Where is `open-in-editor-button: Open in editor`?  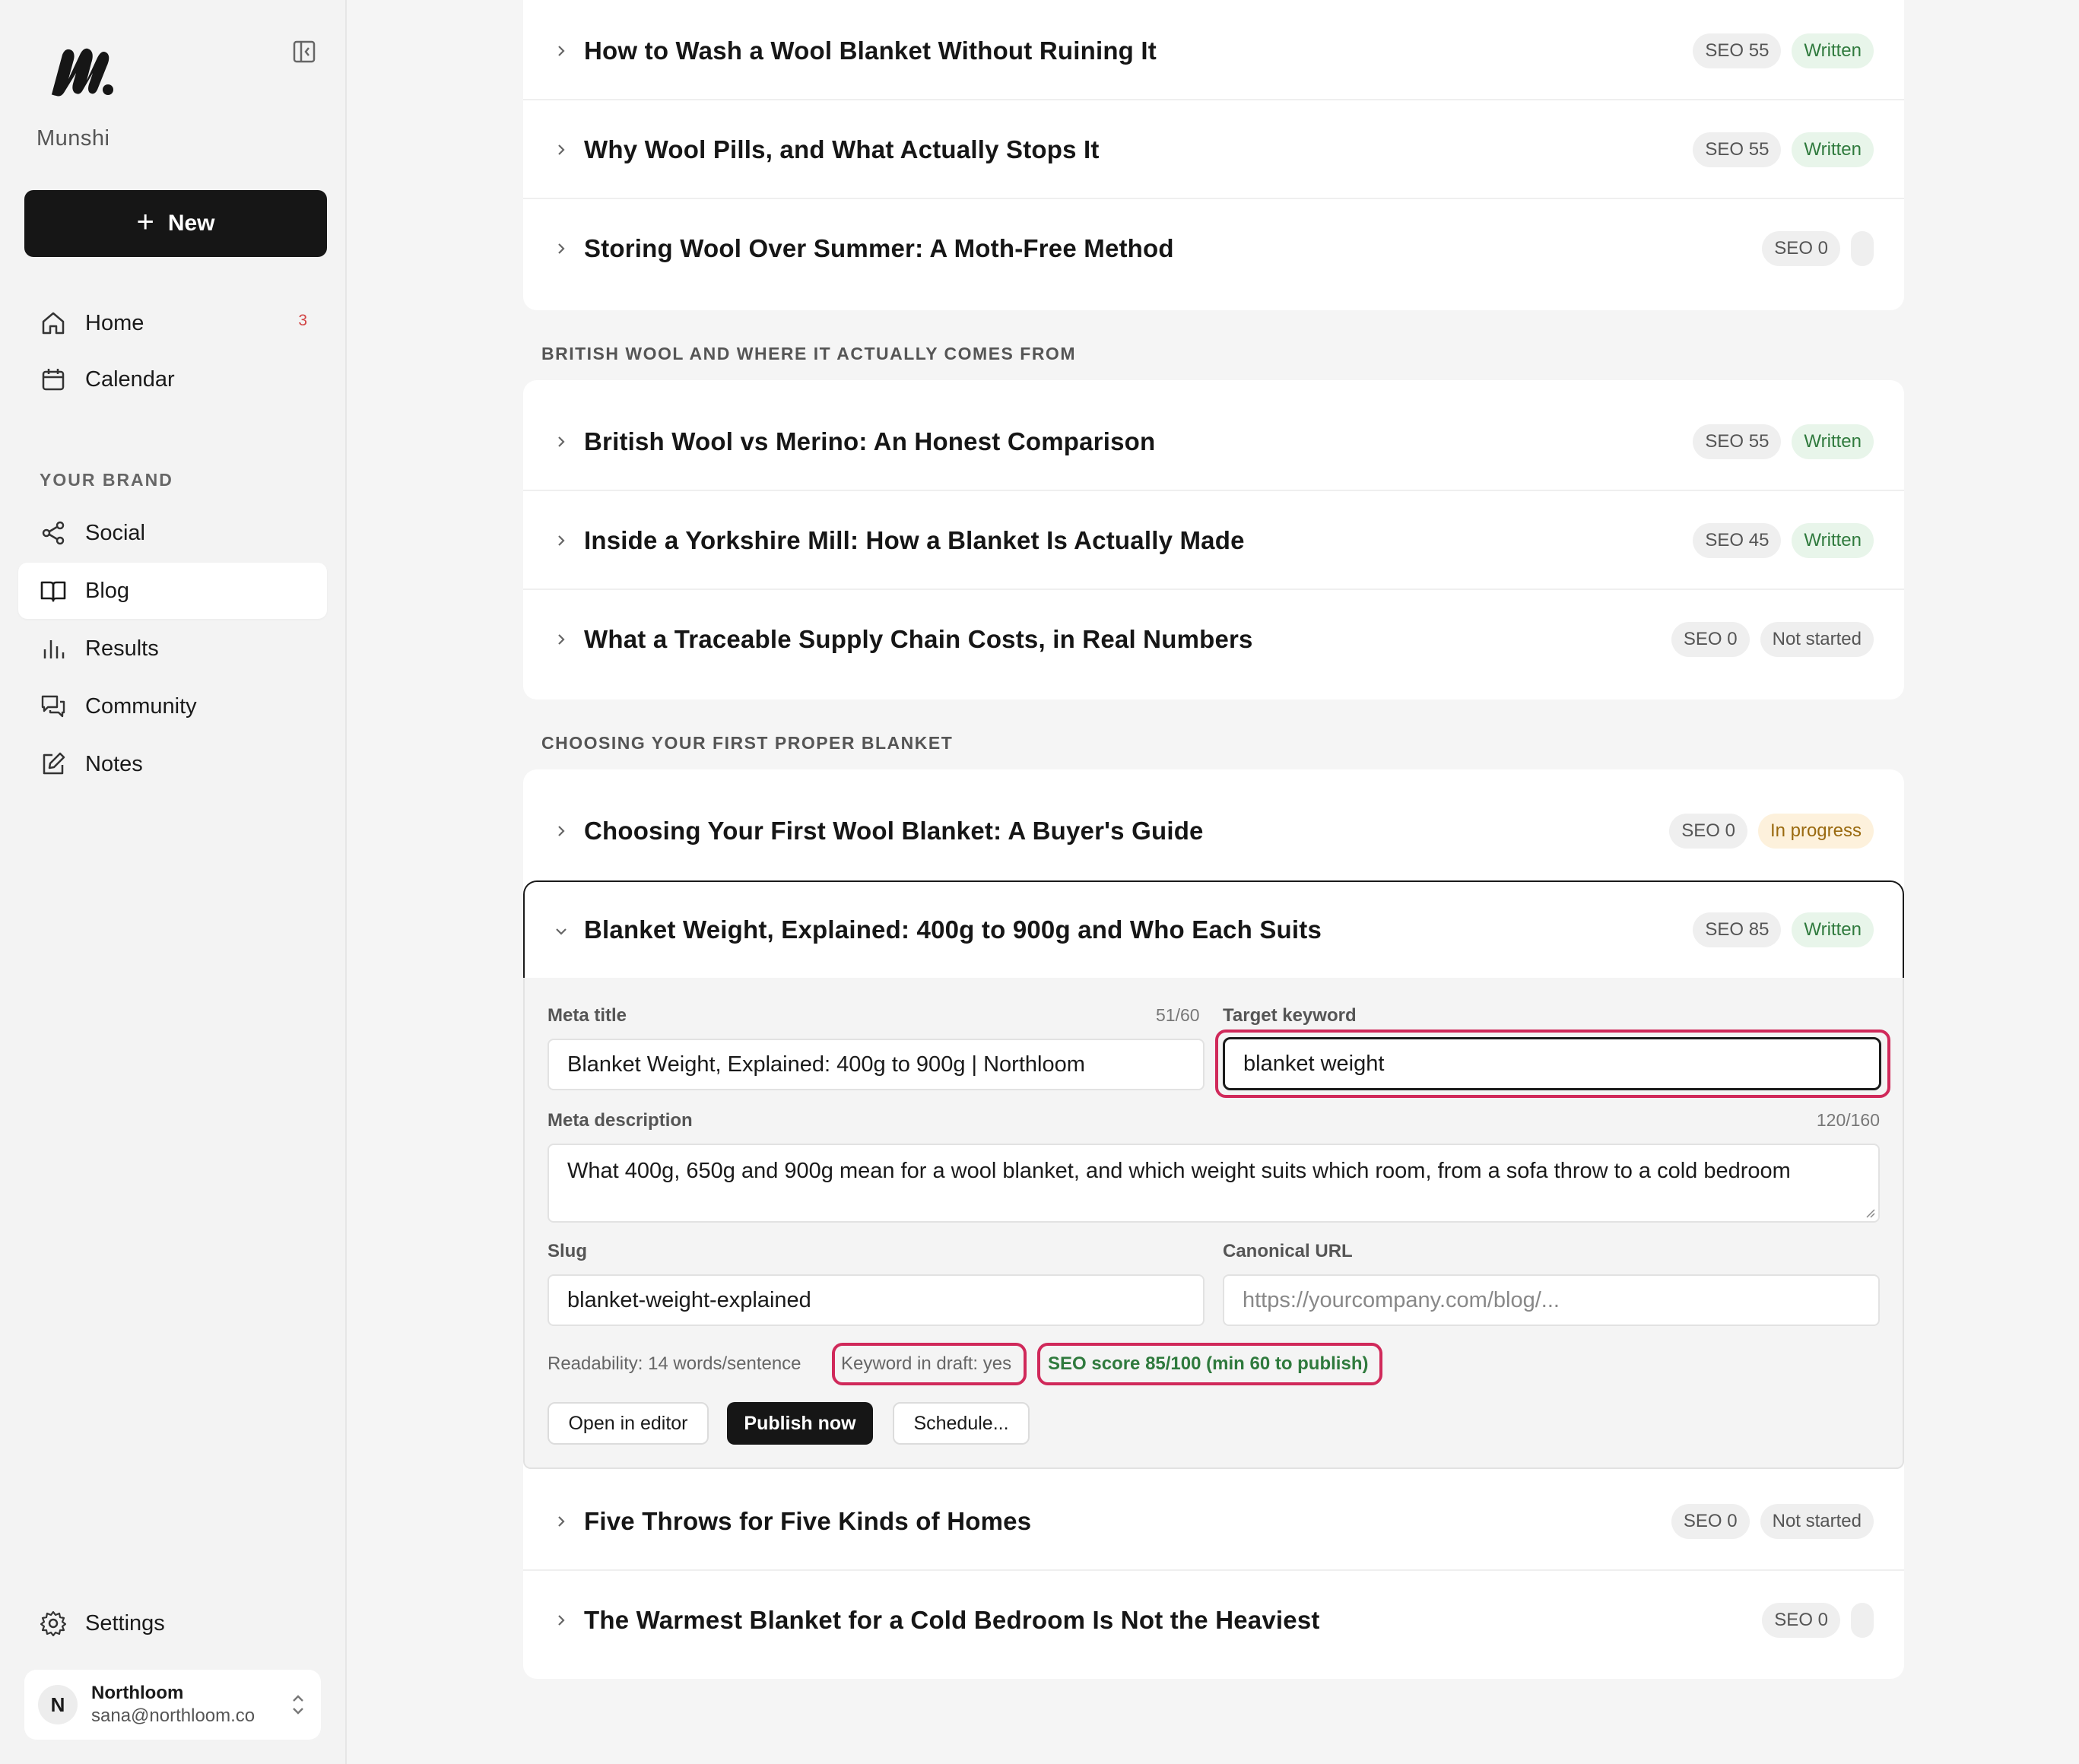 open-in-editor-button: Open in editor is located at coordinates (628, 1424).